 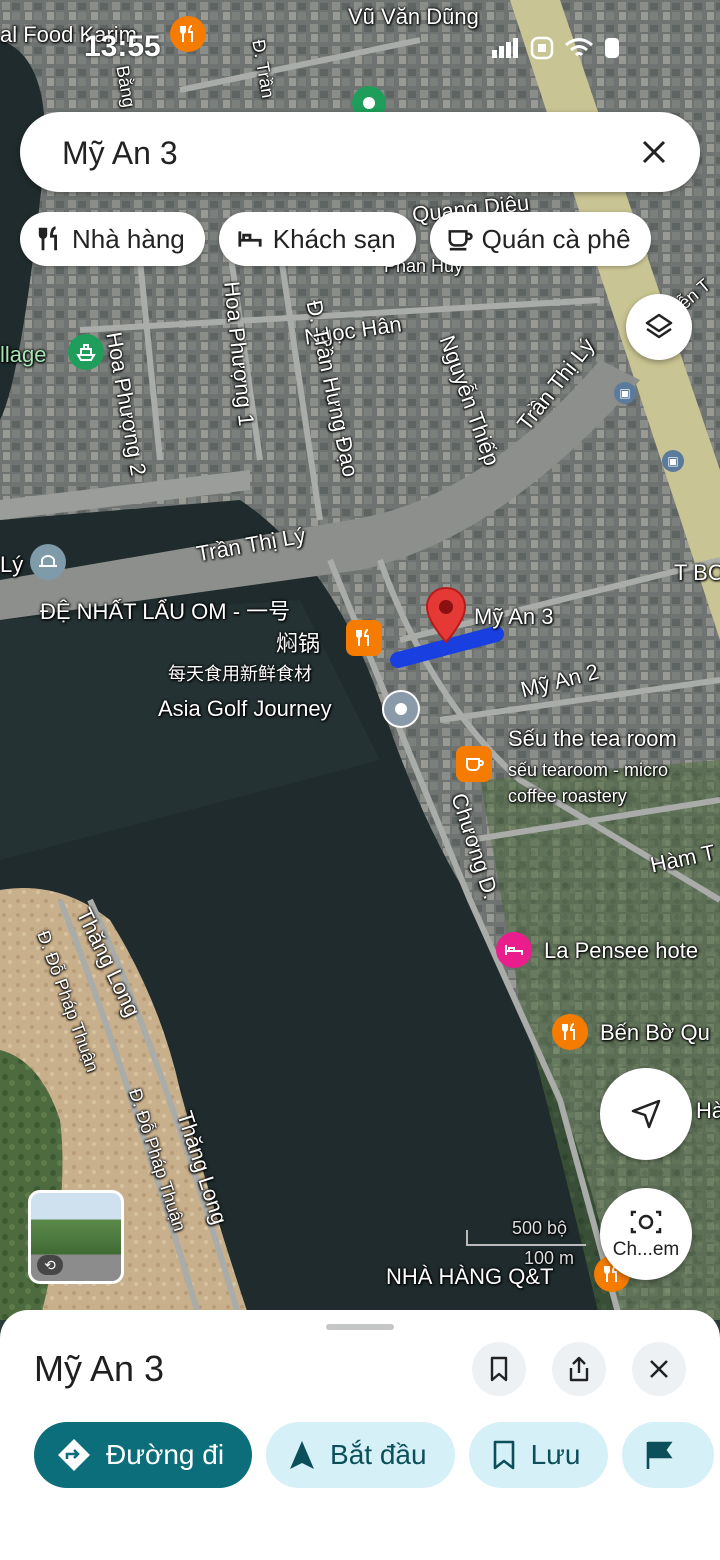 I want to click on more-actions-button, so click(x=668, y=1455).